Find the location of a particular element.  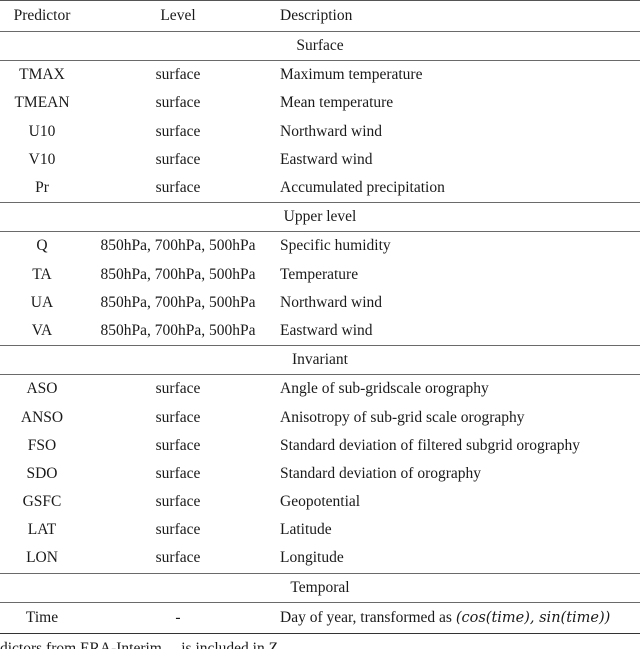

table-row: V10 surface Eastward wind is located at coordinates (320, 160).